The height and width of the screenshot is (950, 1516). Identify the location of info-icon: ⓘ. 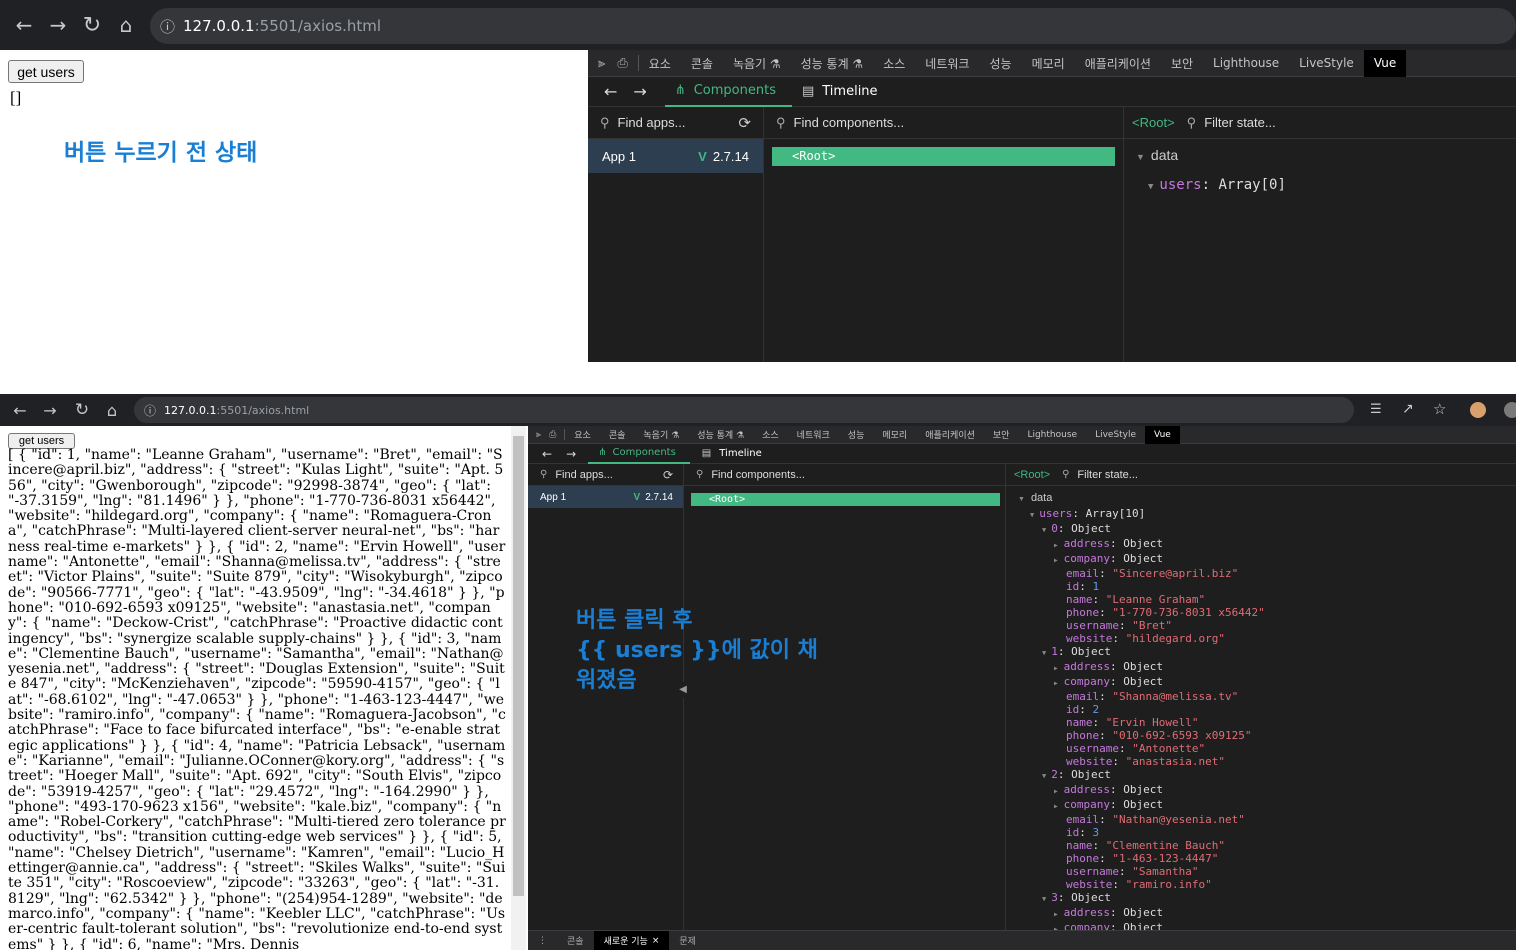
(168, 26).